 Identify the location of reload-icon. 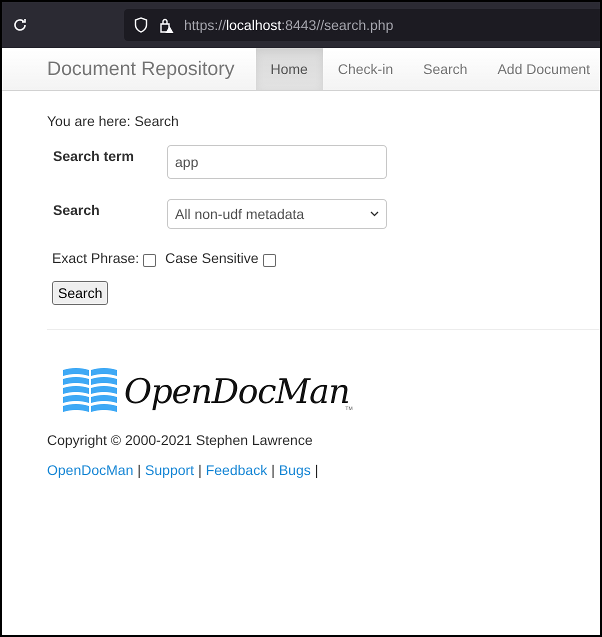
(20, 25).